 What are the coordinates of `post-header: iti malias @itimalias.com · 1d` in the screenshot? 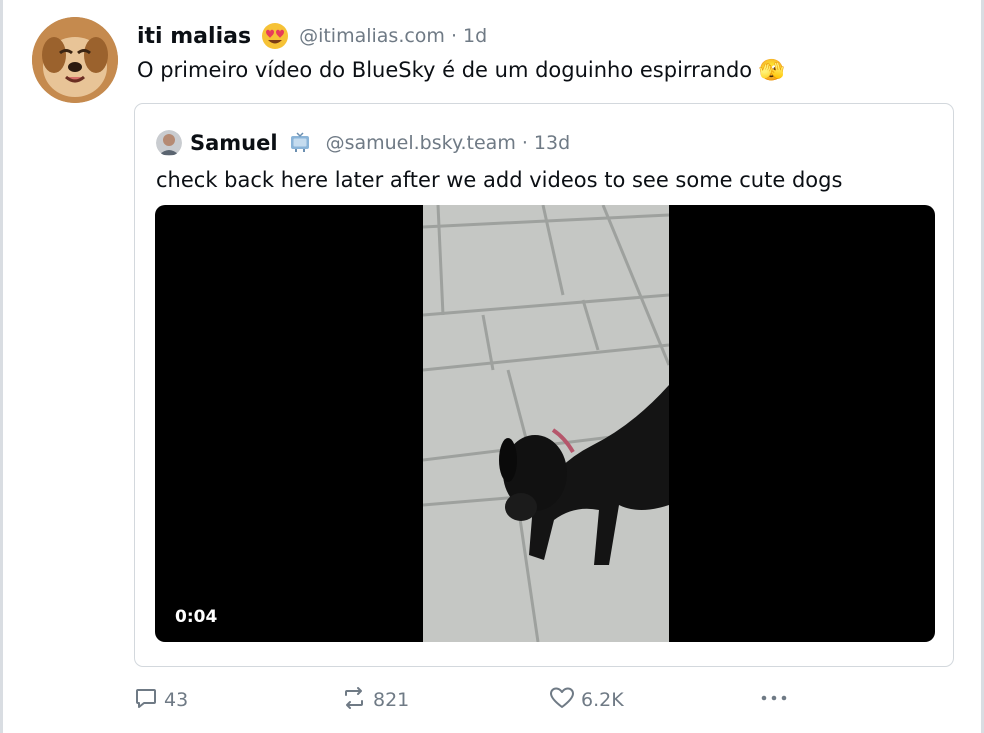 It's located at (312, 36).